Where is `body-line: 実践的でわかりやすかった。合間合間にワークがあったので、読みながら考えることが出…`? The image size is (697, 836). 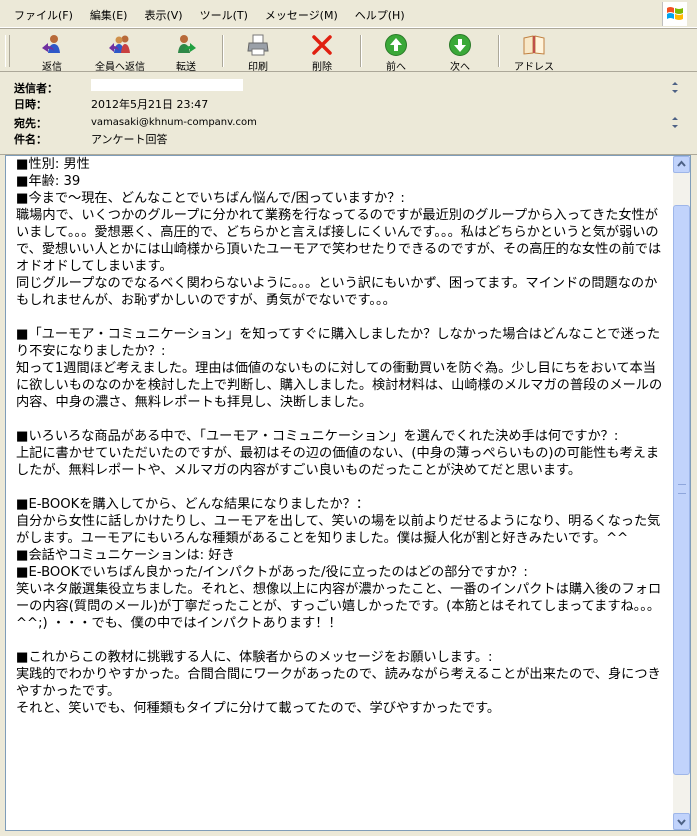
body-line: 実践的でわかりやすかった。合間合間にワークがあったので、読みながら考えることが出… is located at coordinates (338, 683).